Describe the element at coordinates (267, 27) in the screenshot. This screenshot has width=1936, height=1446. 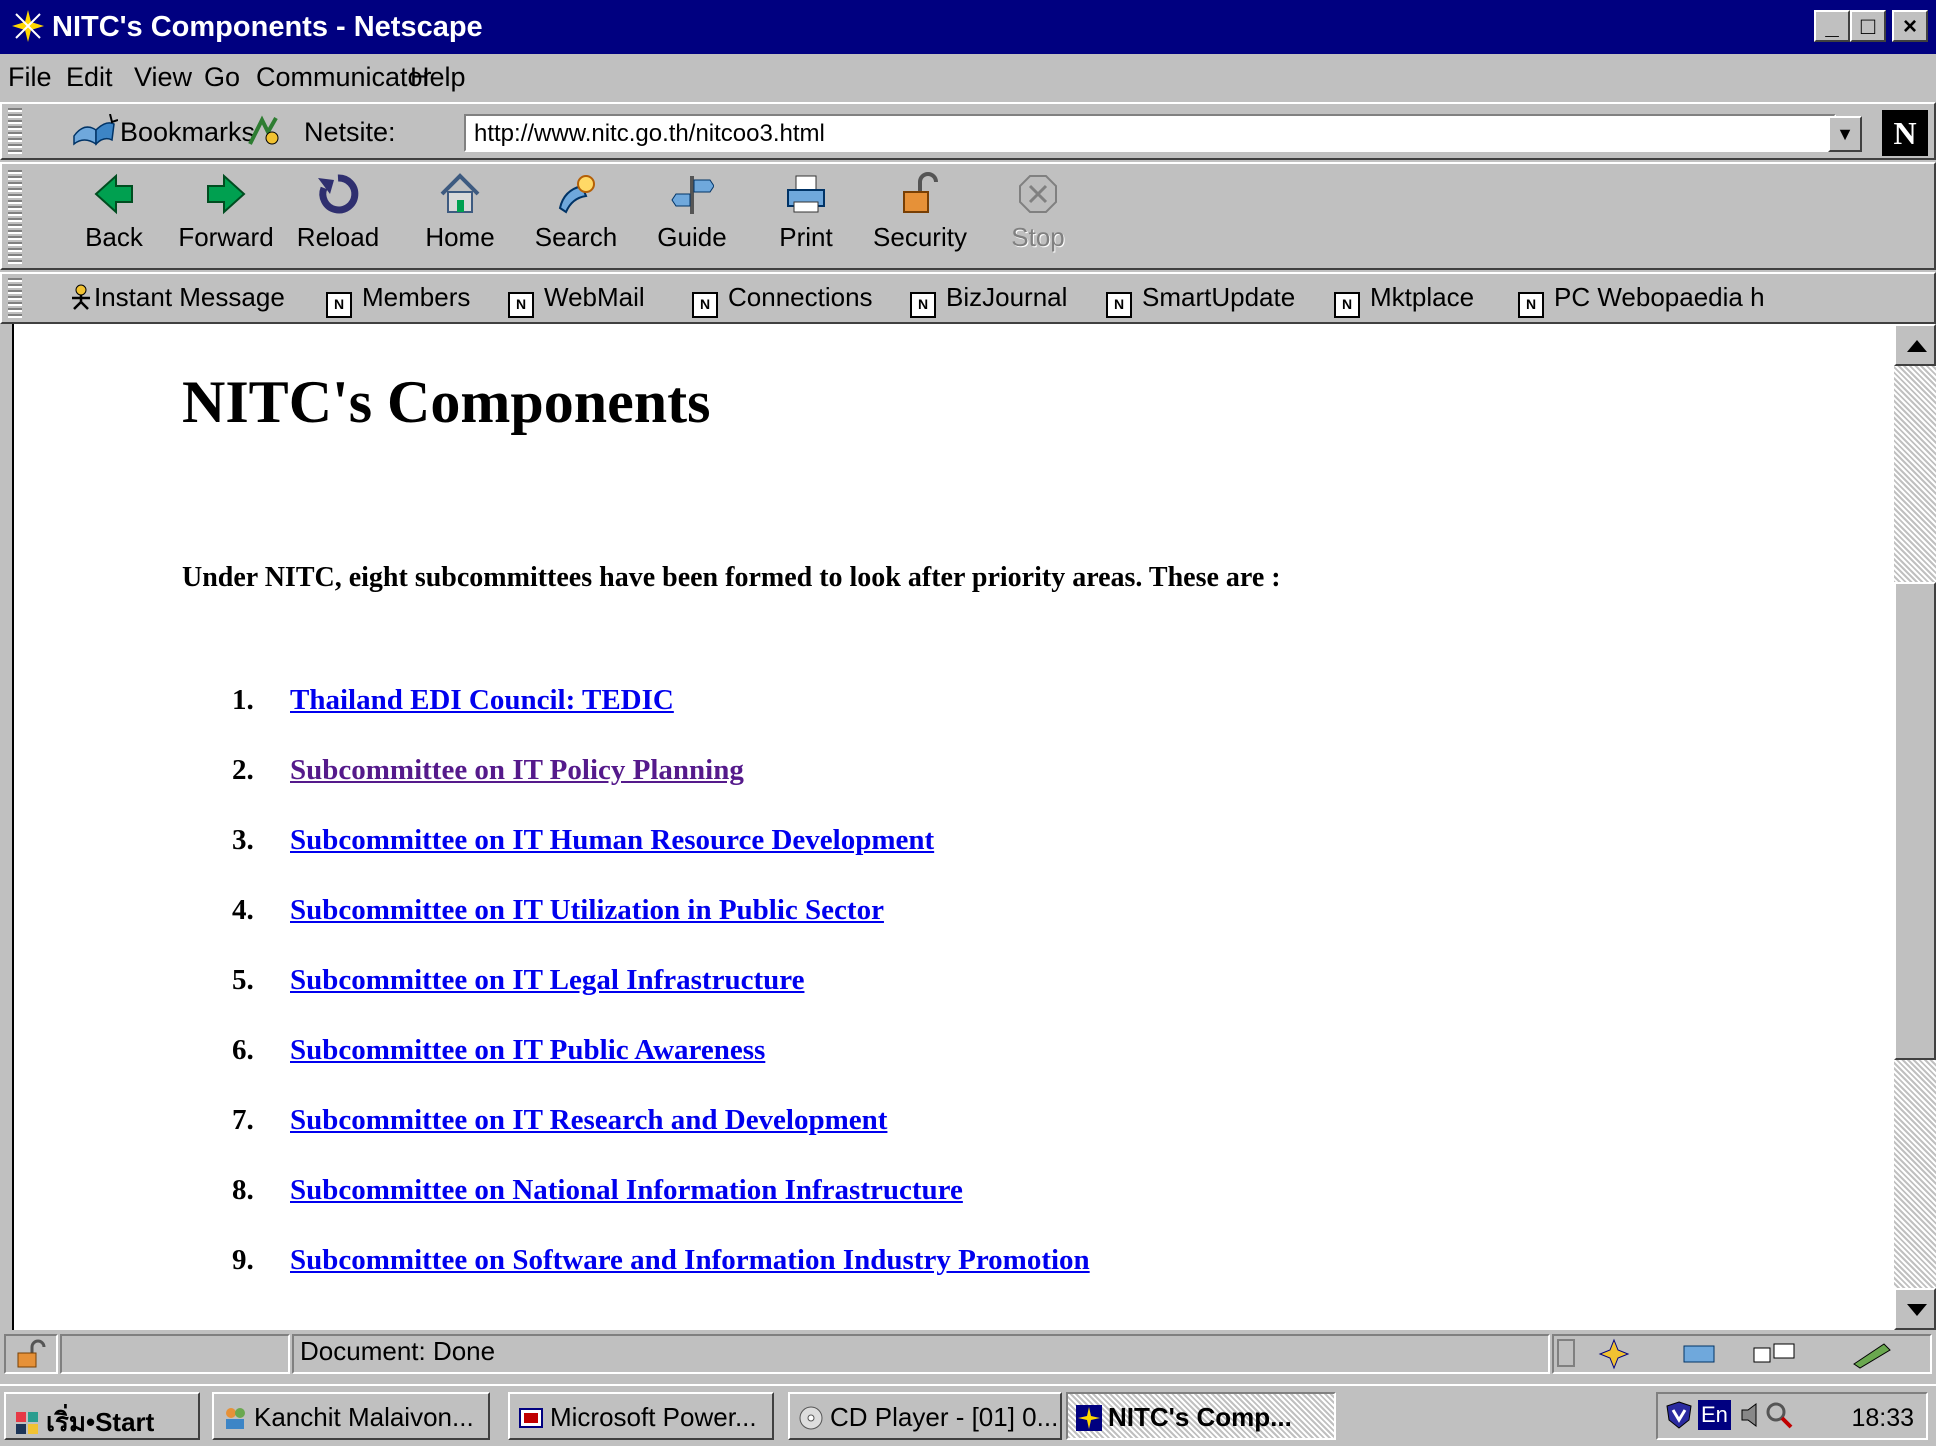
I see `window-title: NITC's Components - Netscape` at that location.